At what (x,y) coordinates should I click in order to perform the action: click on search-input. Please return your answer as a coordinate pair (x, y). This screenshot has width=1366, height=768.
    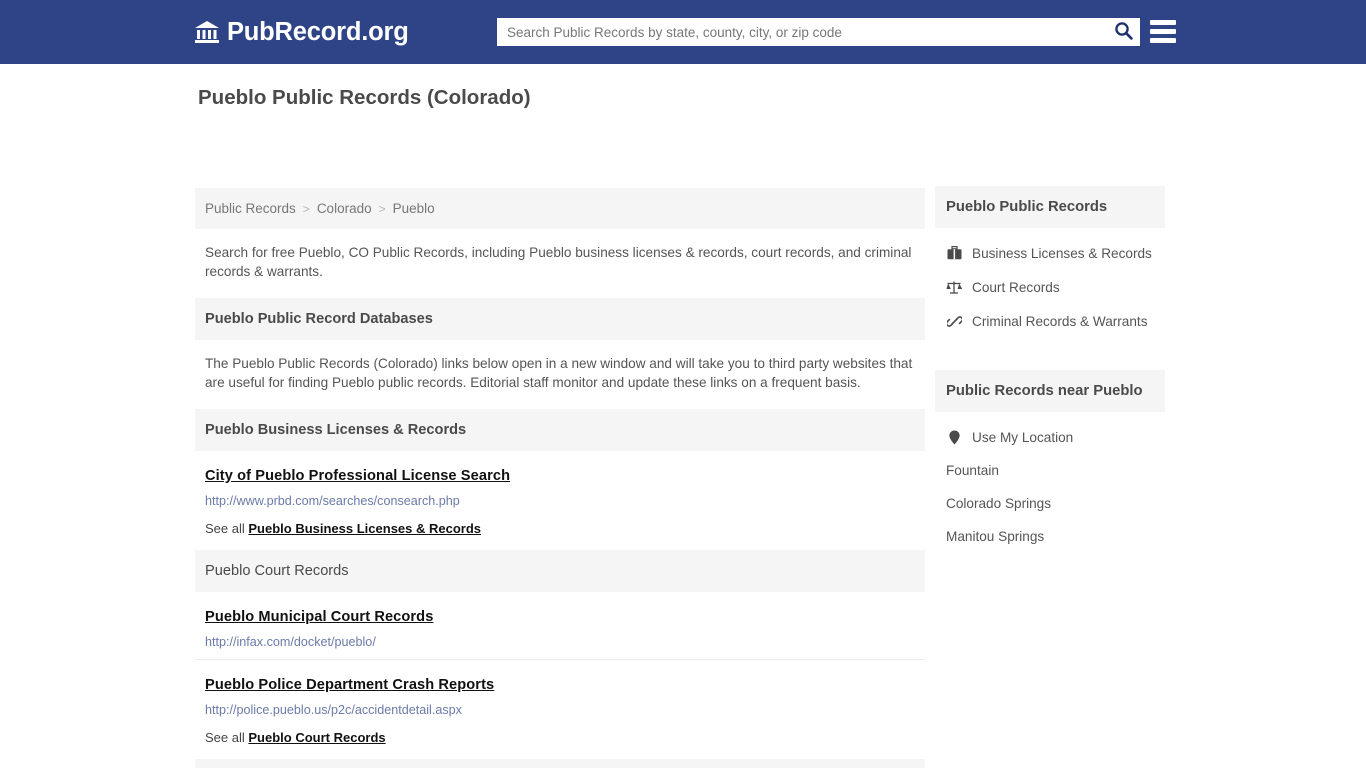
    Looking at the image, I should click on (801, 32).